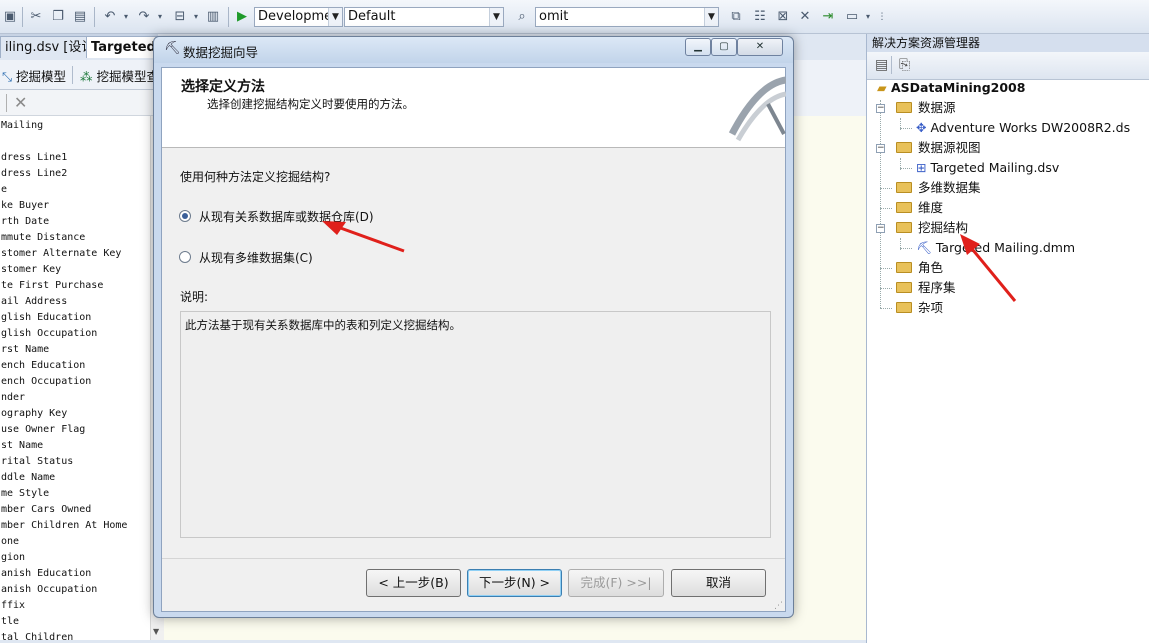 The image size is (1149, 643). Describe the element at coordinates (926, 288) in the screenshot. I see `tree-node-assemblies: 程序集` at that location.